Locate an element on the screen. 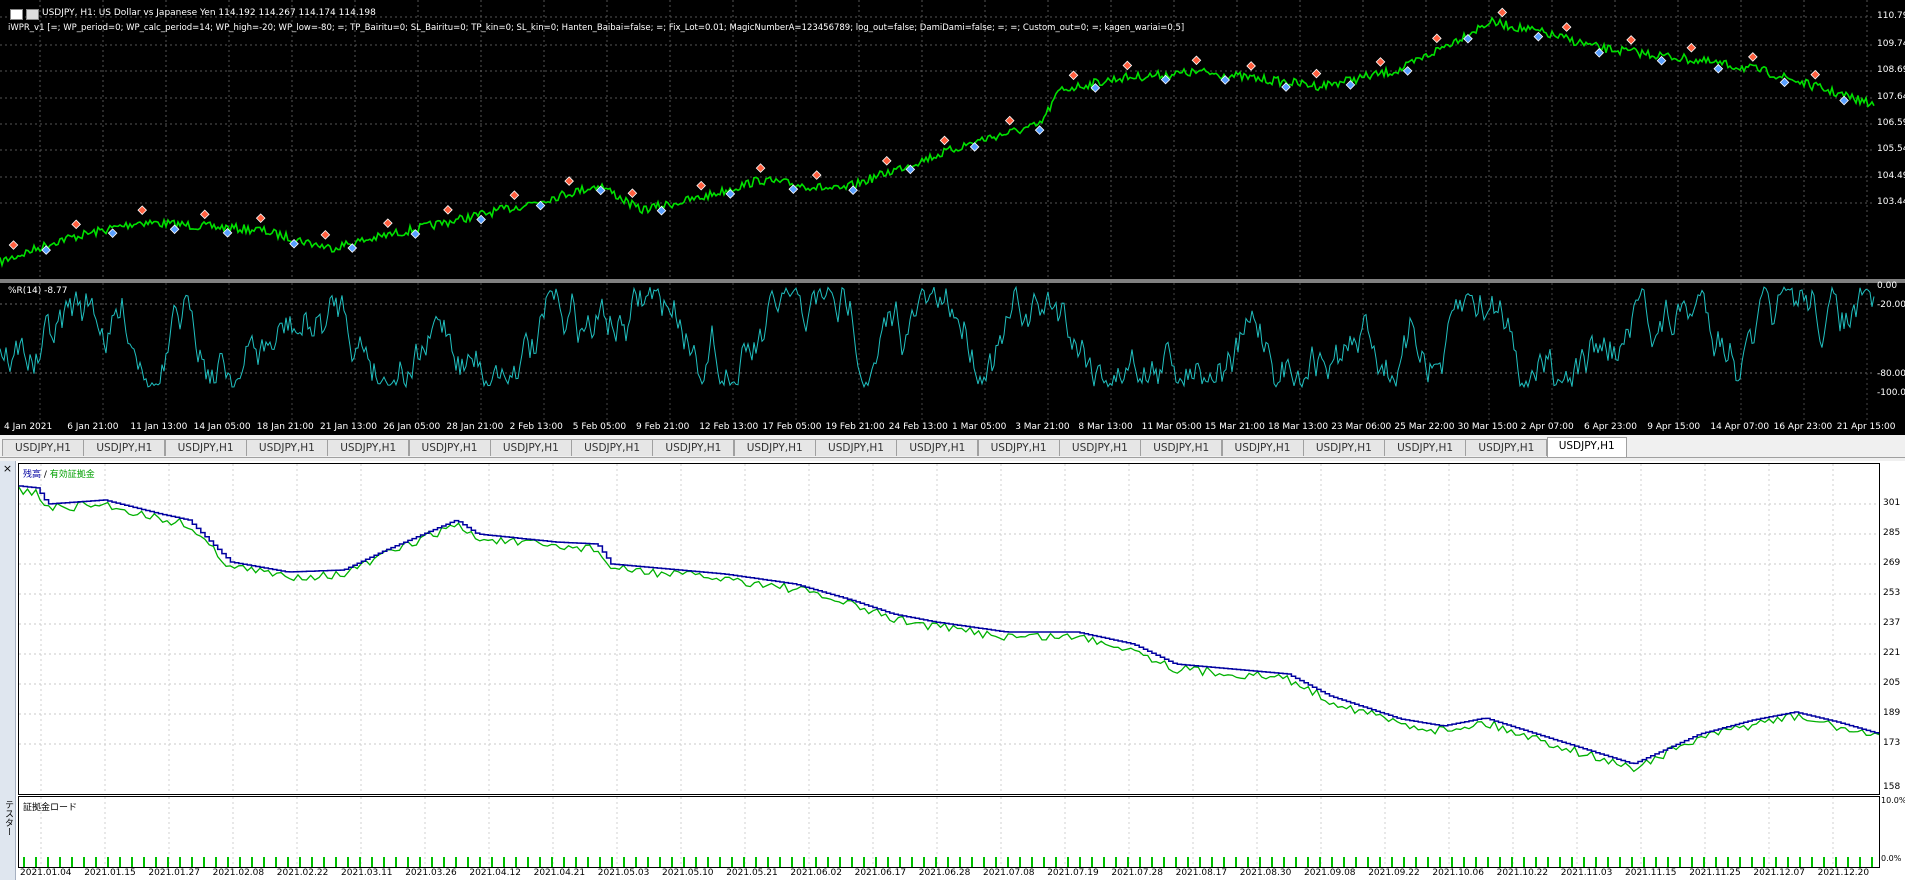 This screenshot has height=880, width=1905. time-label: 25 Mar 22:00 is located at coordinates (1424, 427).